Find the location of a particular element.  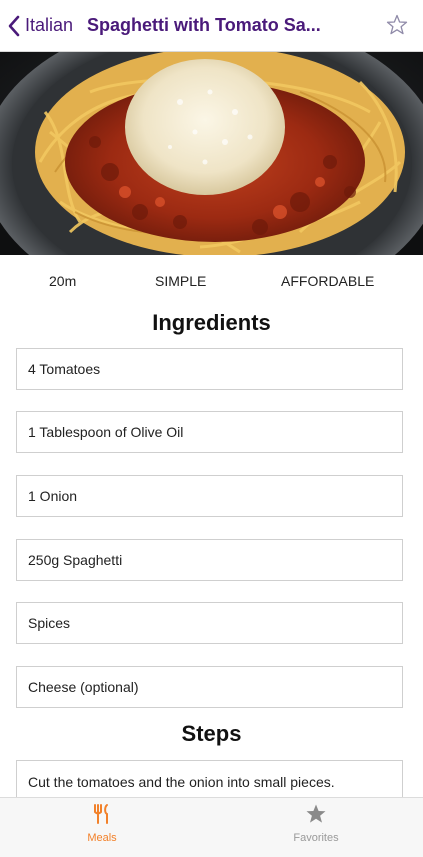

tab-meals-label: Meals is located at coordinates (102, 838).